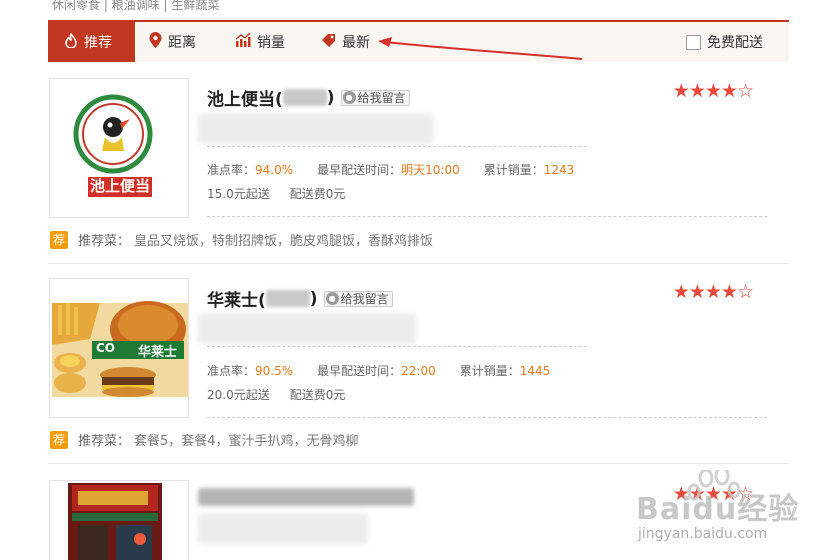 The width and height of the screenshot is (829, 560). I want to click on shop-logo: 华莱士 CO, so click(119, 348).